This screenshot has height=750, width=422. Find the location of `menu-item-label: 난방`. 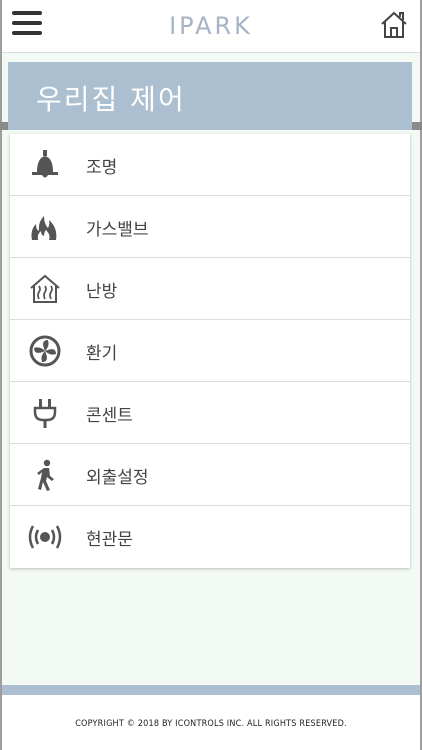

menu-item-label: 난방 is located at coordinates (102, 292).